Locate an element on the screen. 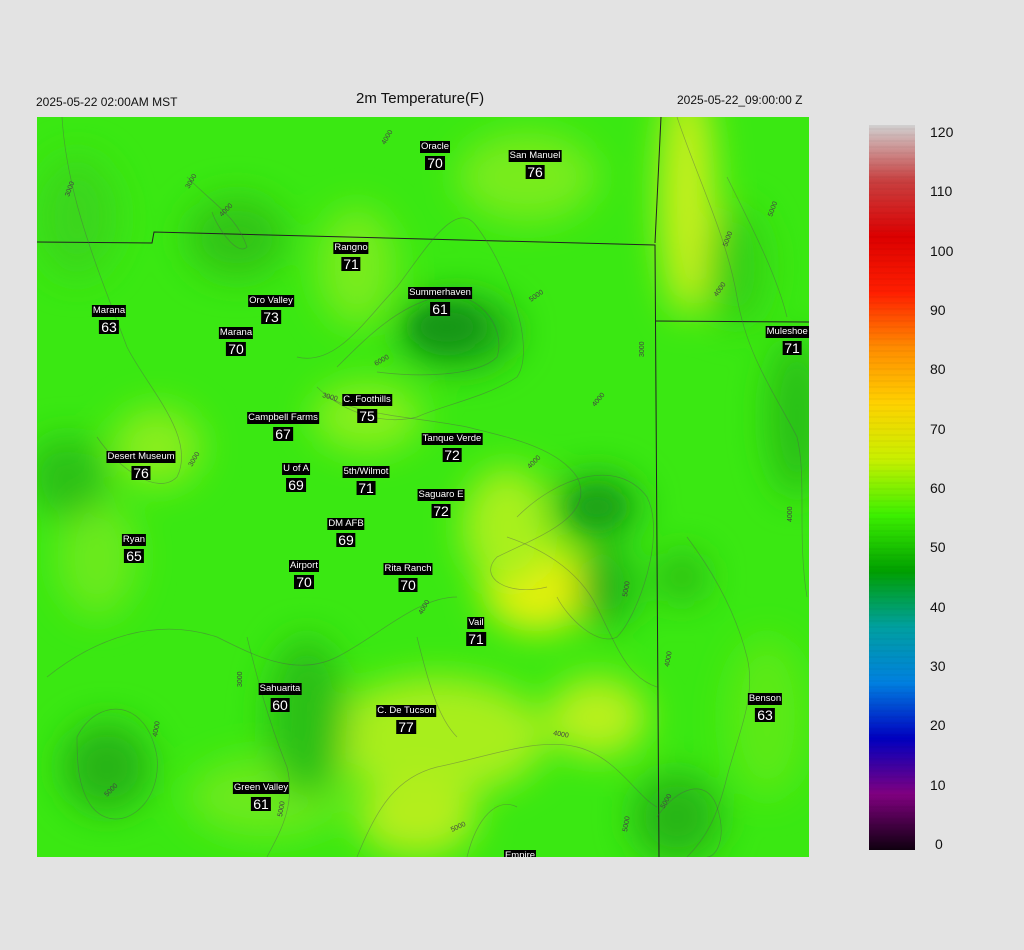 This screenshot has height=950, width=1024. station-marker: Green Valley 61 is located at coordinates (261, 795).